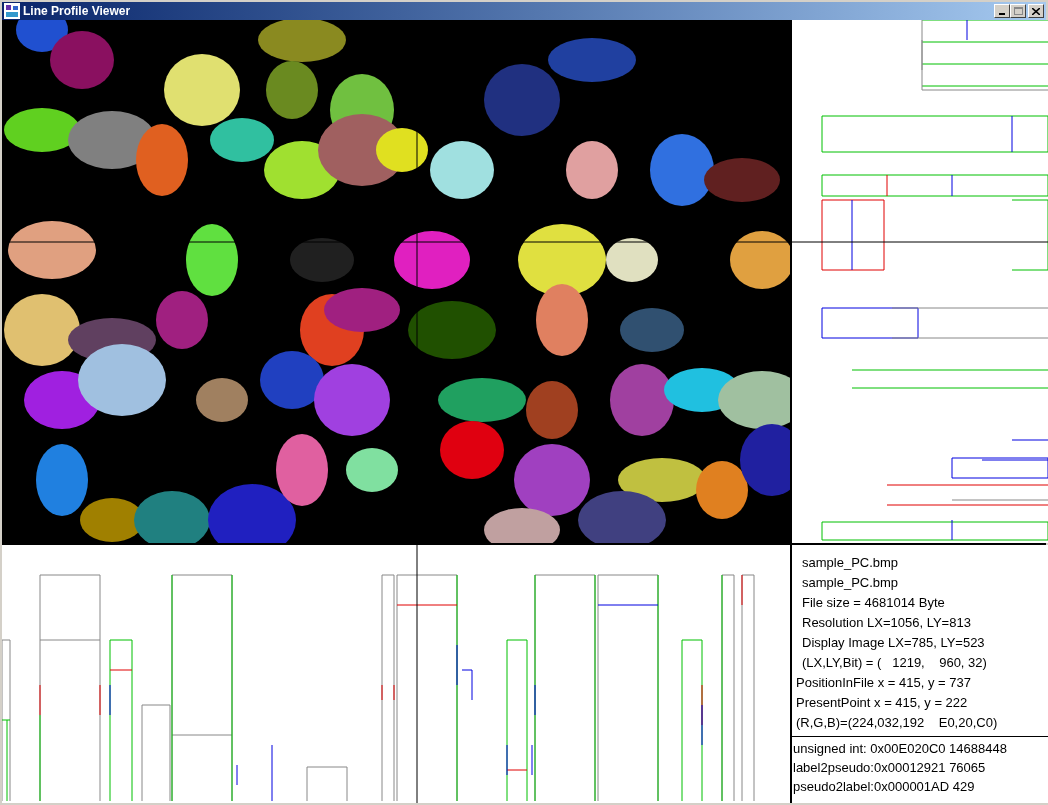  I want to click on file-info-text: (LX,LY,Bit) = ( 1219, 960, 32), so click(894, 663).